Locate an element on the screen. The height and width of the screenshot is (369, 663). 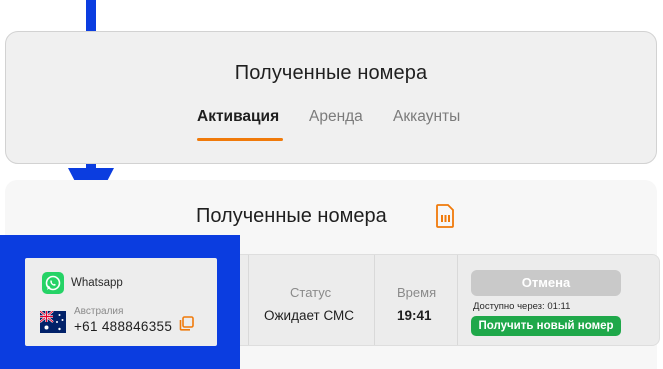
get-new-number-button: Получить новый номер is located at coordinates (546, 326).